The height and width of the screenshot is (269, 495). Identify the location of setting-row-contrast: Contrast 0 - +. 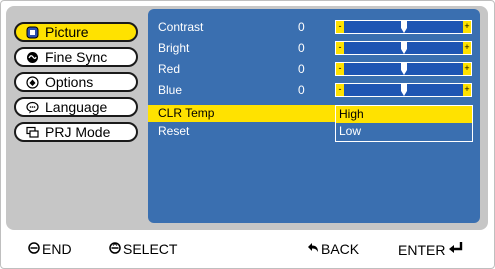
(314, 27).